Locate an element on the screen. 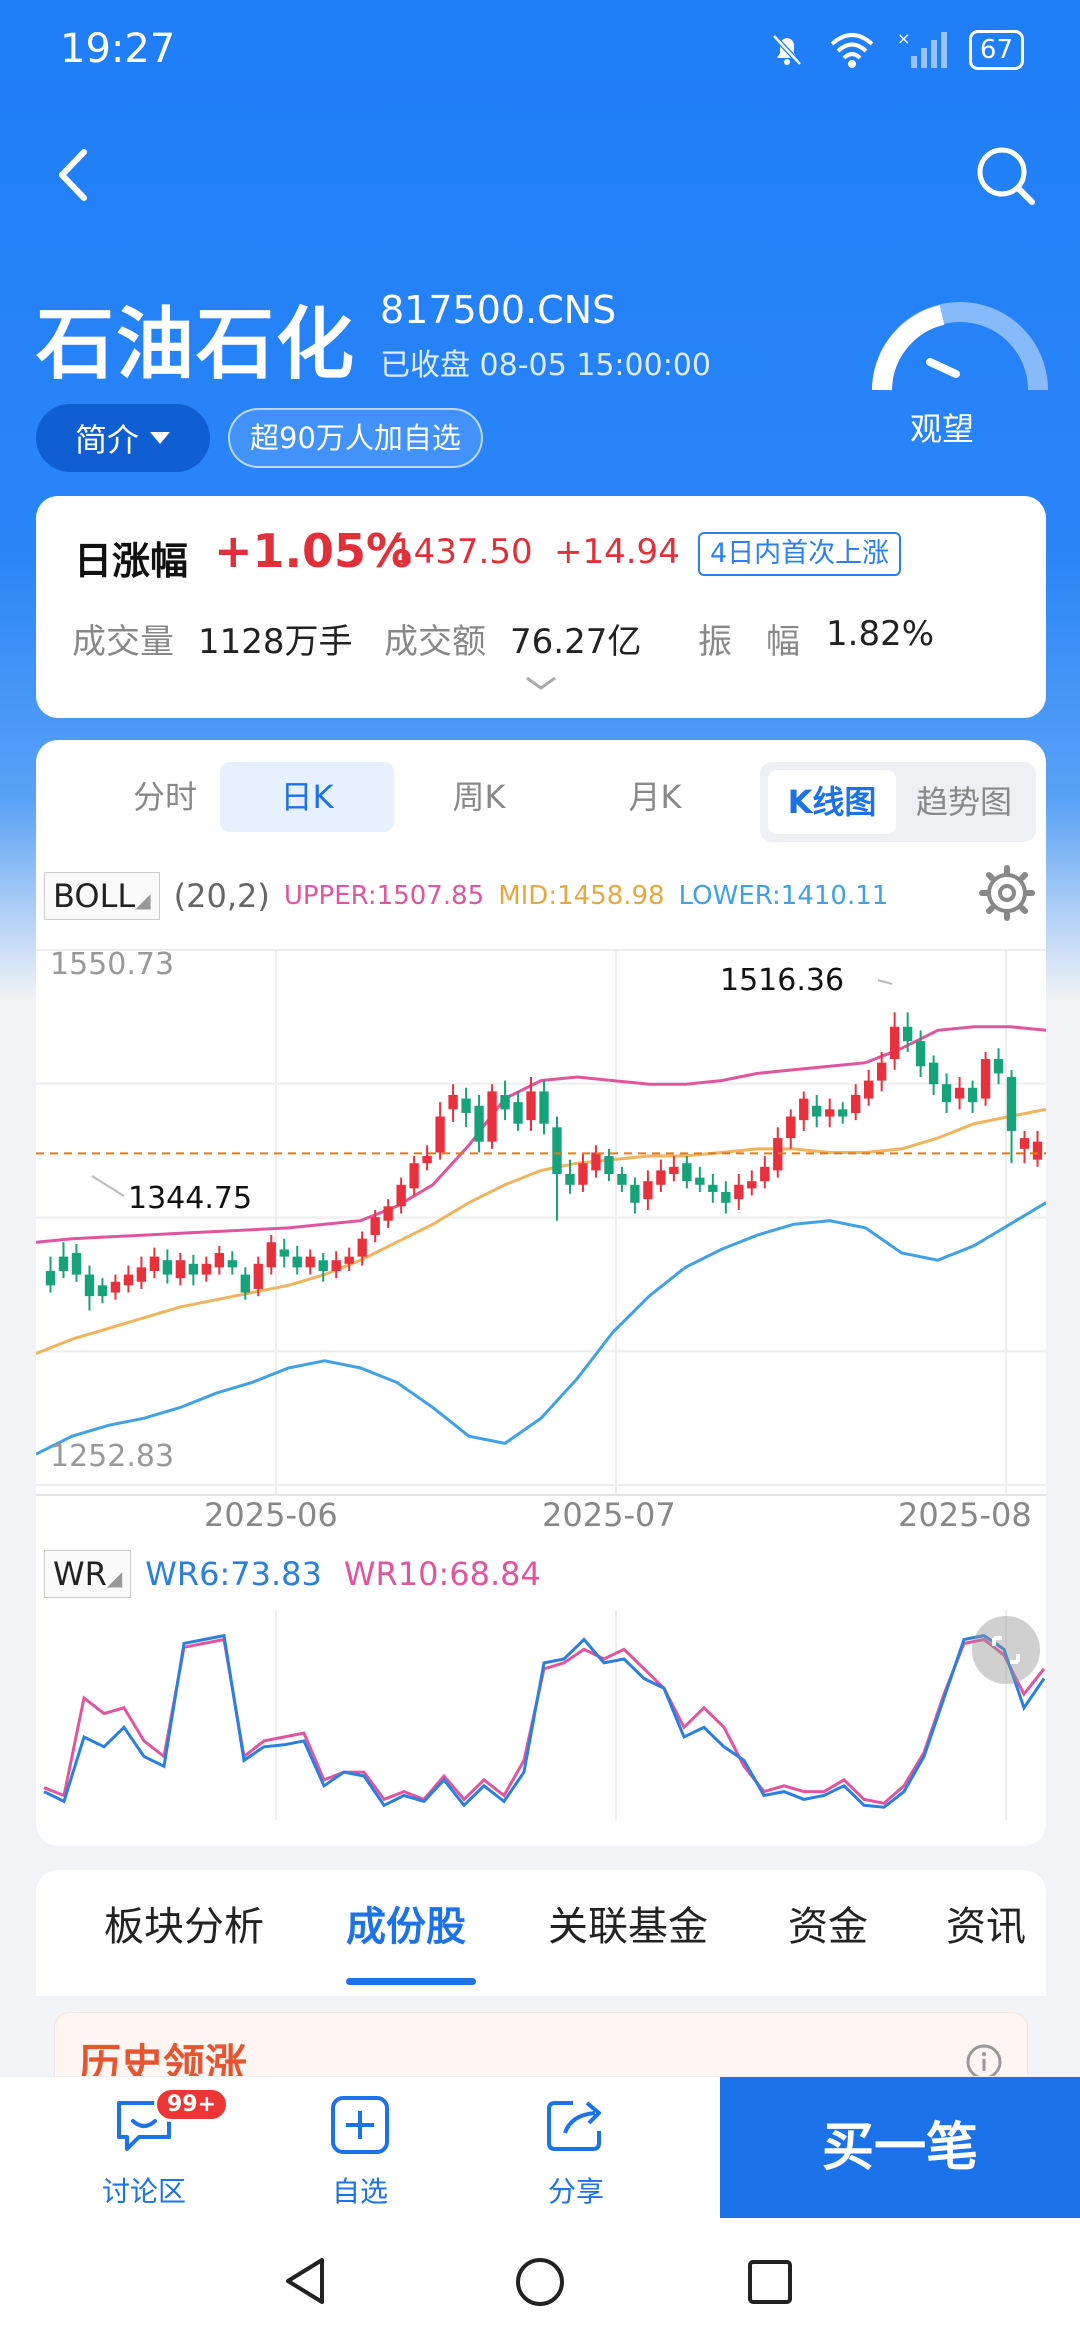 The height and width of the screenshot is (2340, 1080). nav-recents-square-icon is located at coordinates (770, 2282).